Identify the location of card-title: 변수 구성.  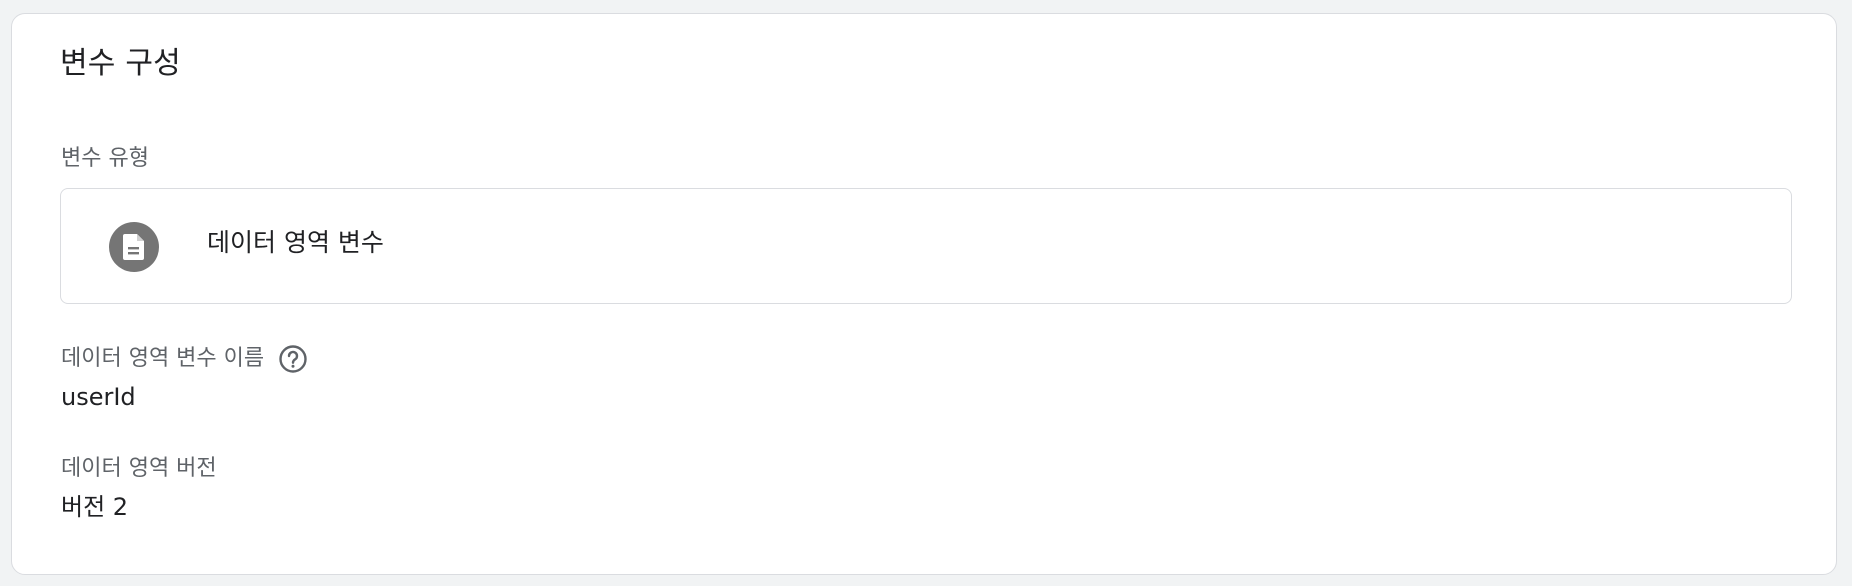
(120, 63).